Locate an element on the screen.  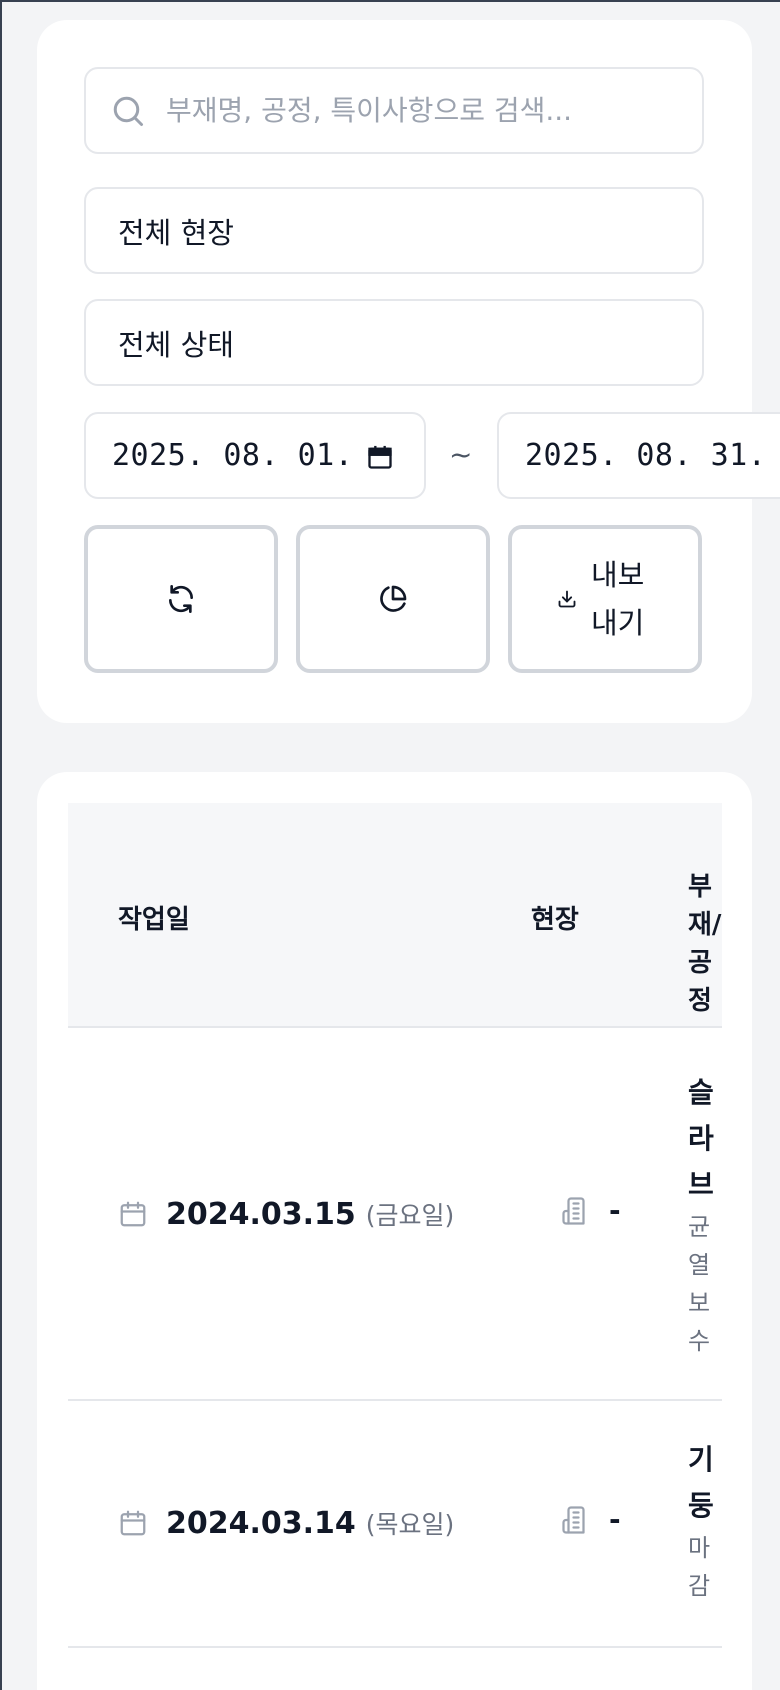
search-field is located at coordinates (394, 110).